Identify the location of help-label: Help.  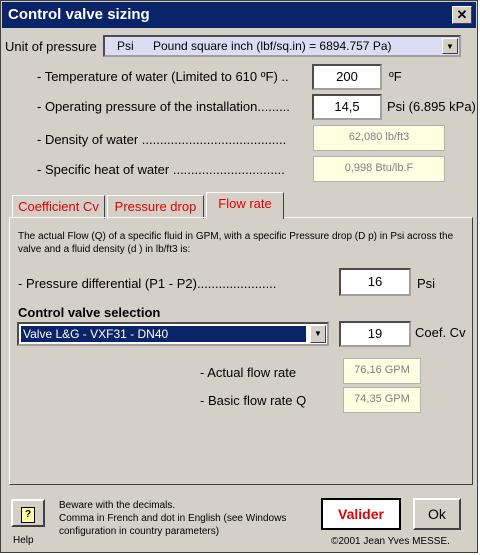
(23, 540).